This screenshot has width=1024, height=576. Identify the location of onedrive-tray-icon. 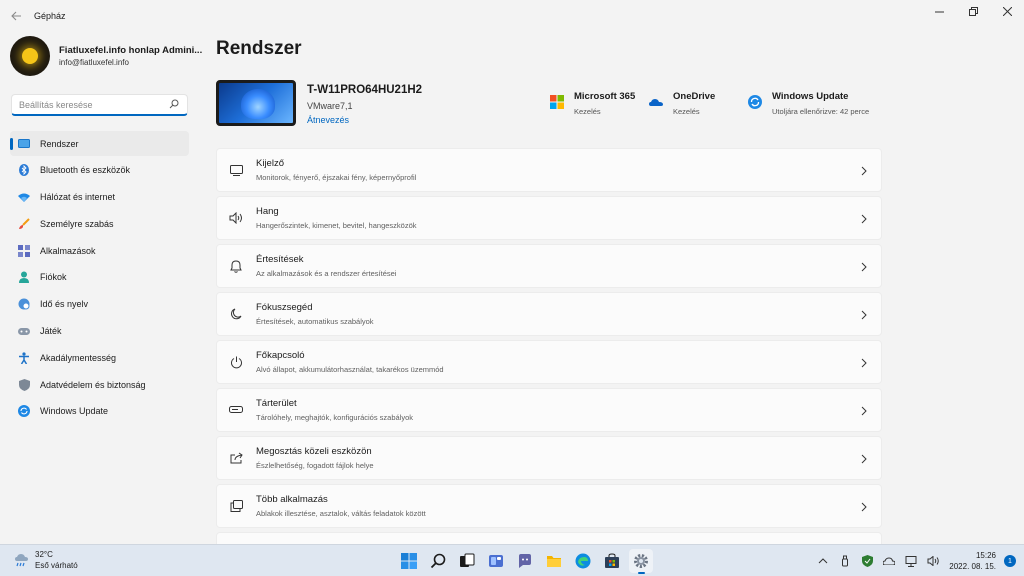
(889, 561).